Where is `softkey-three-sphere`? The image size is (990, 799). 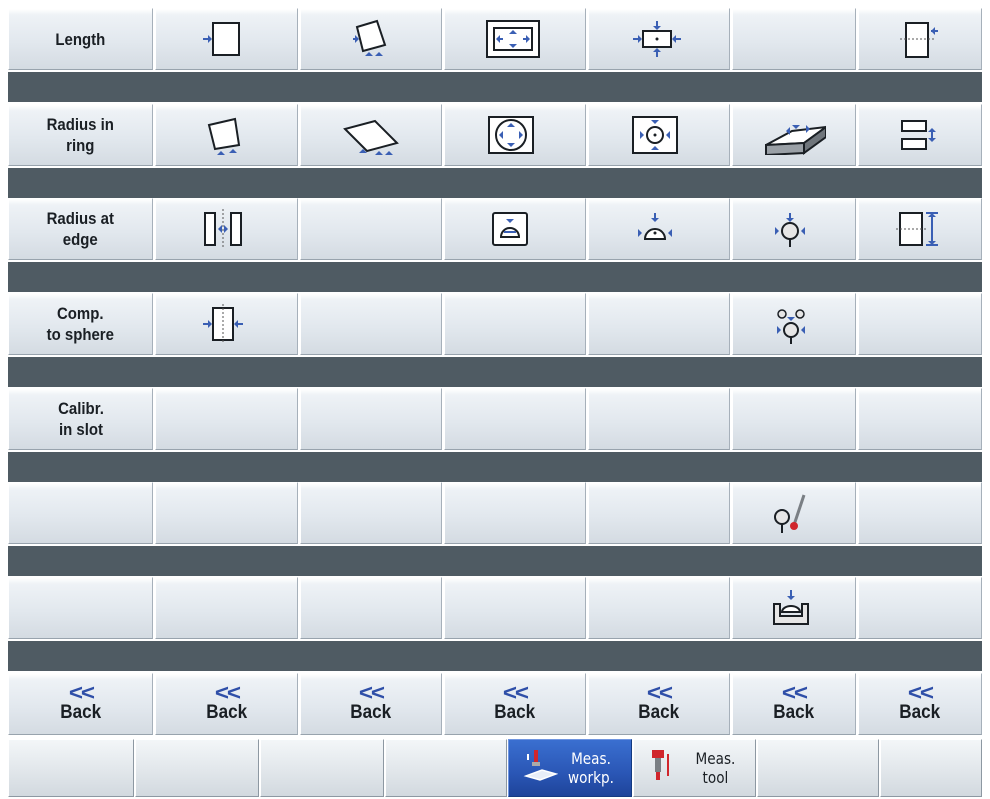 softkey-three-sphere is located at coordinates (794, 324).